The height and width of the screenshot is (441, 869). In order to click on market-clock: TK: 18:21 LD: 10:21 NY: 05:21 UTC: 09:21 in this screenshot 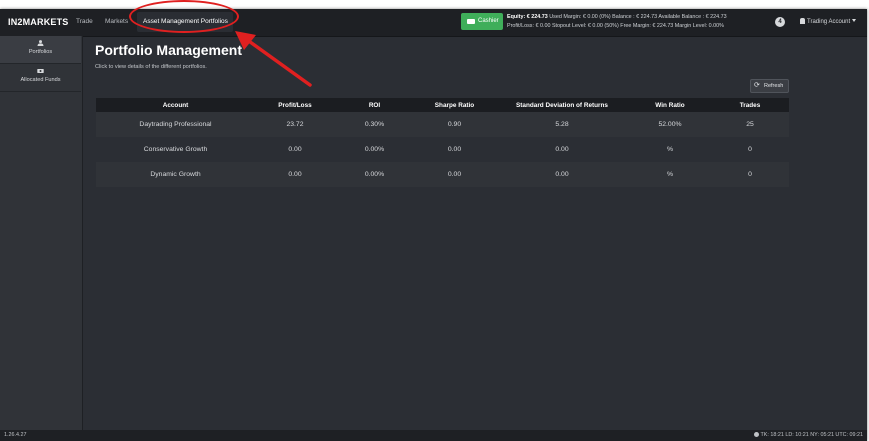, I will do `click(808, 435)`.